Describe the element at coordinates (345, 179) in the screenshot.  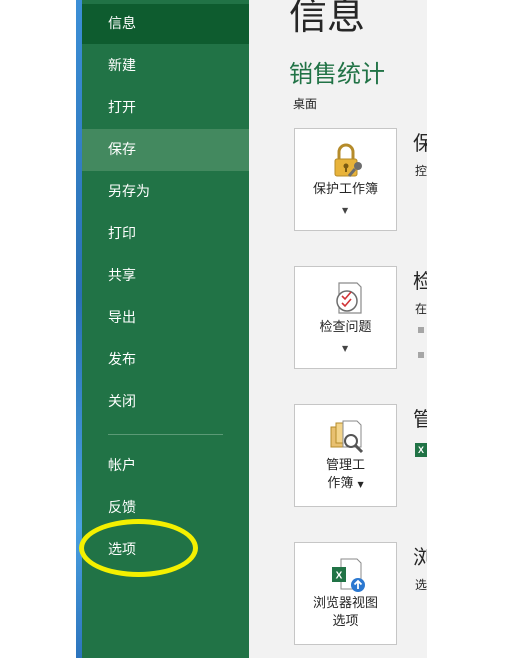
I see `protect-workbook-button: 保护工作簿 ▼` at that location.